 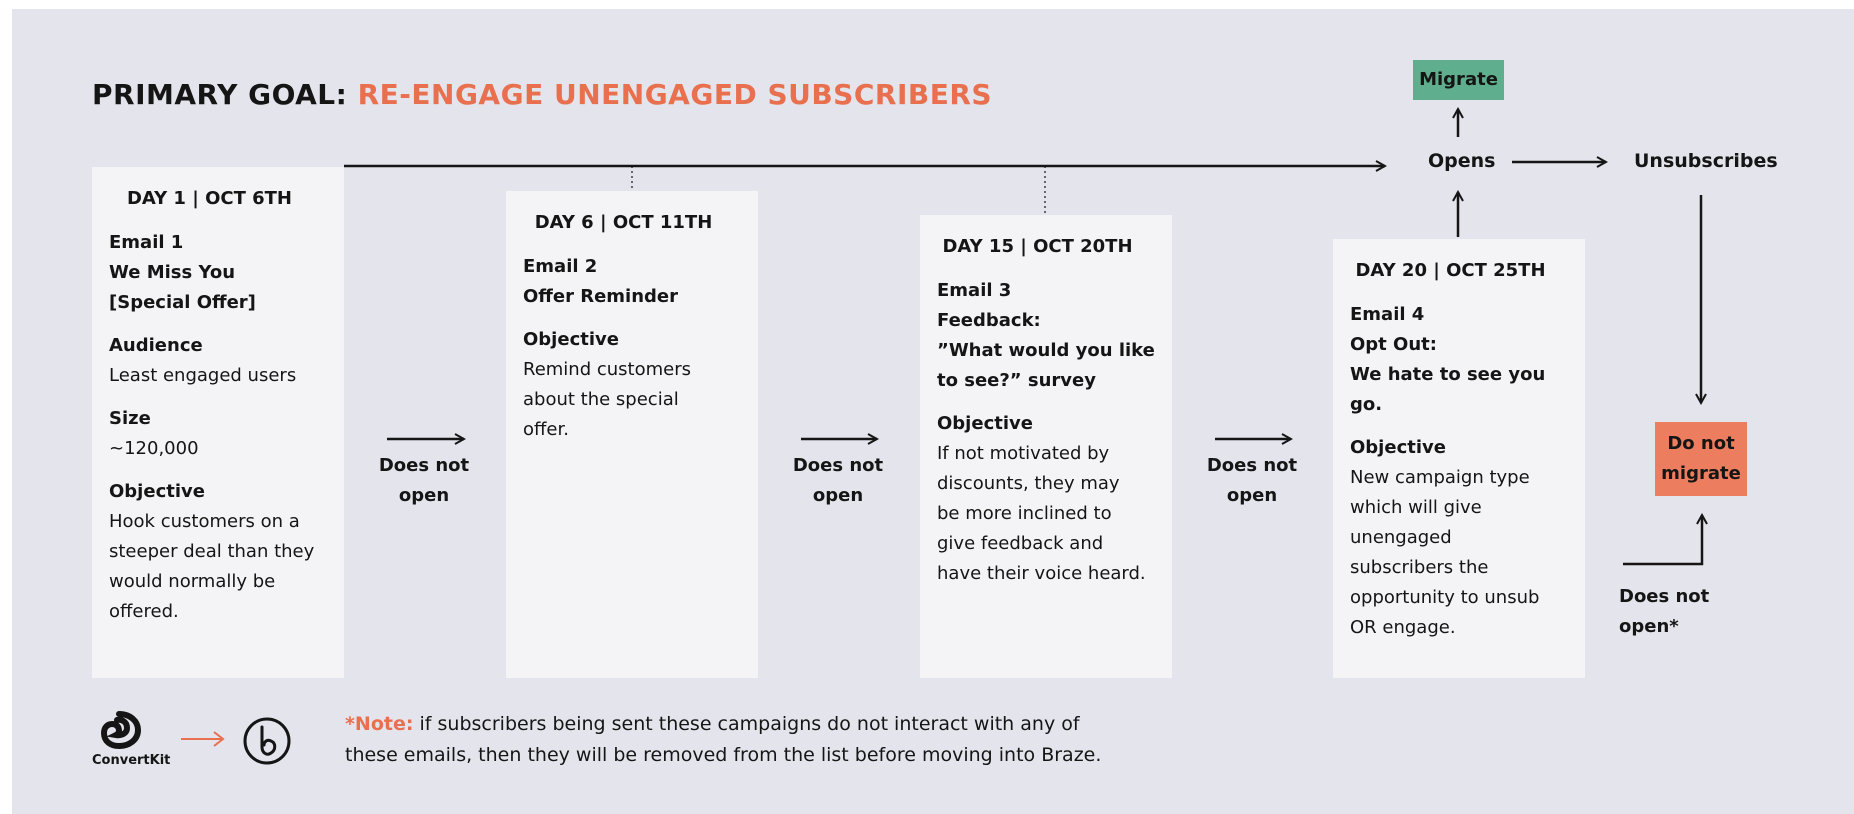 I want to click on card-text-line: subscribers the, so click(x=1419, y=567).